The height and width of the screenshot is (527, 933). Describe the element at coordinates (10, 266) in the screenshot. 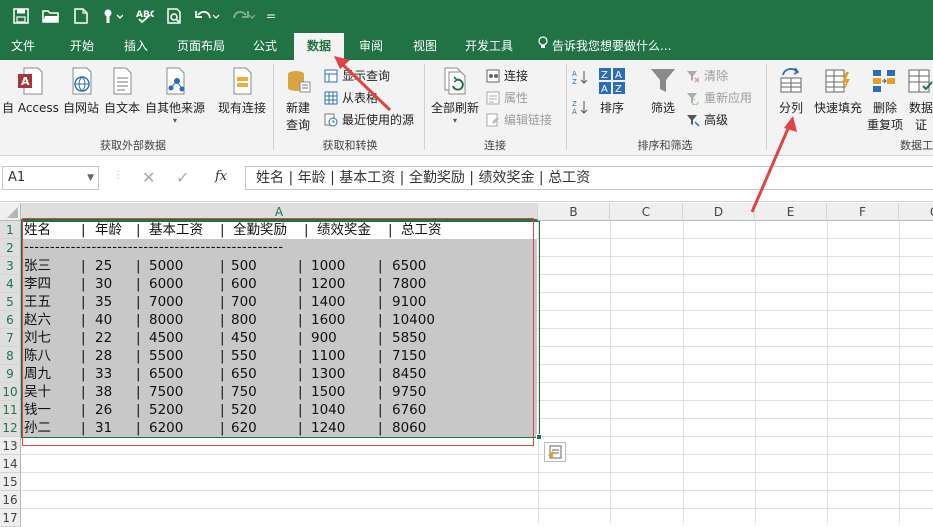

I see `row-header: 3` at that location.